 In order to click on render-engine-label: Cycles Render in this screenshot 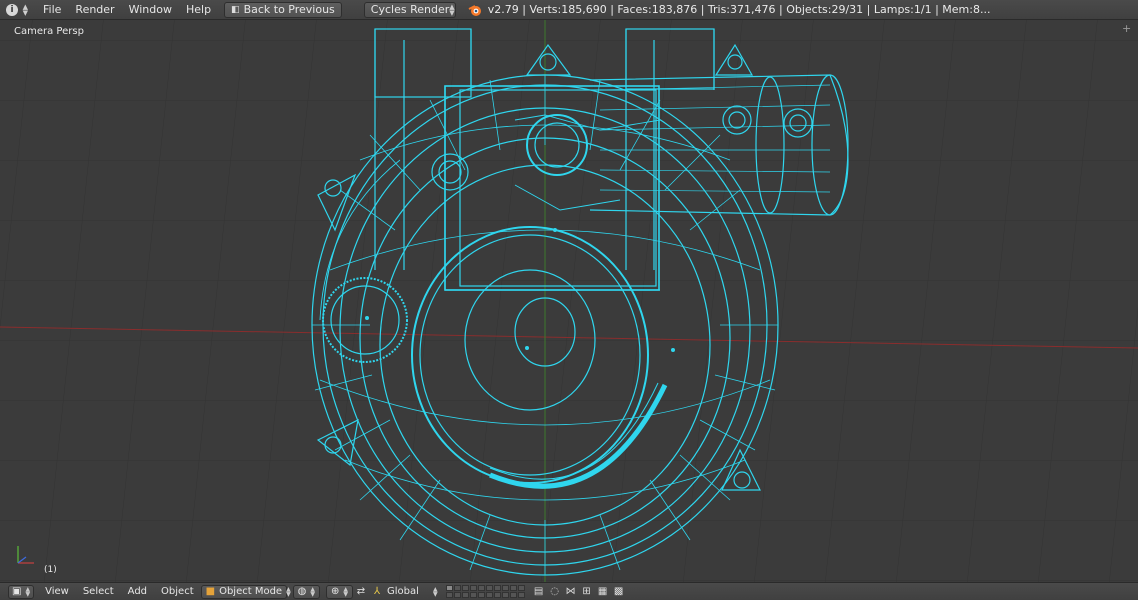, I will do `click(410, 9)`.